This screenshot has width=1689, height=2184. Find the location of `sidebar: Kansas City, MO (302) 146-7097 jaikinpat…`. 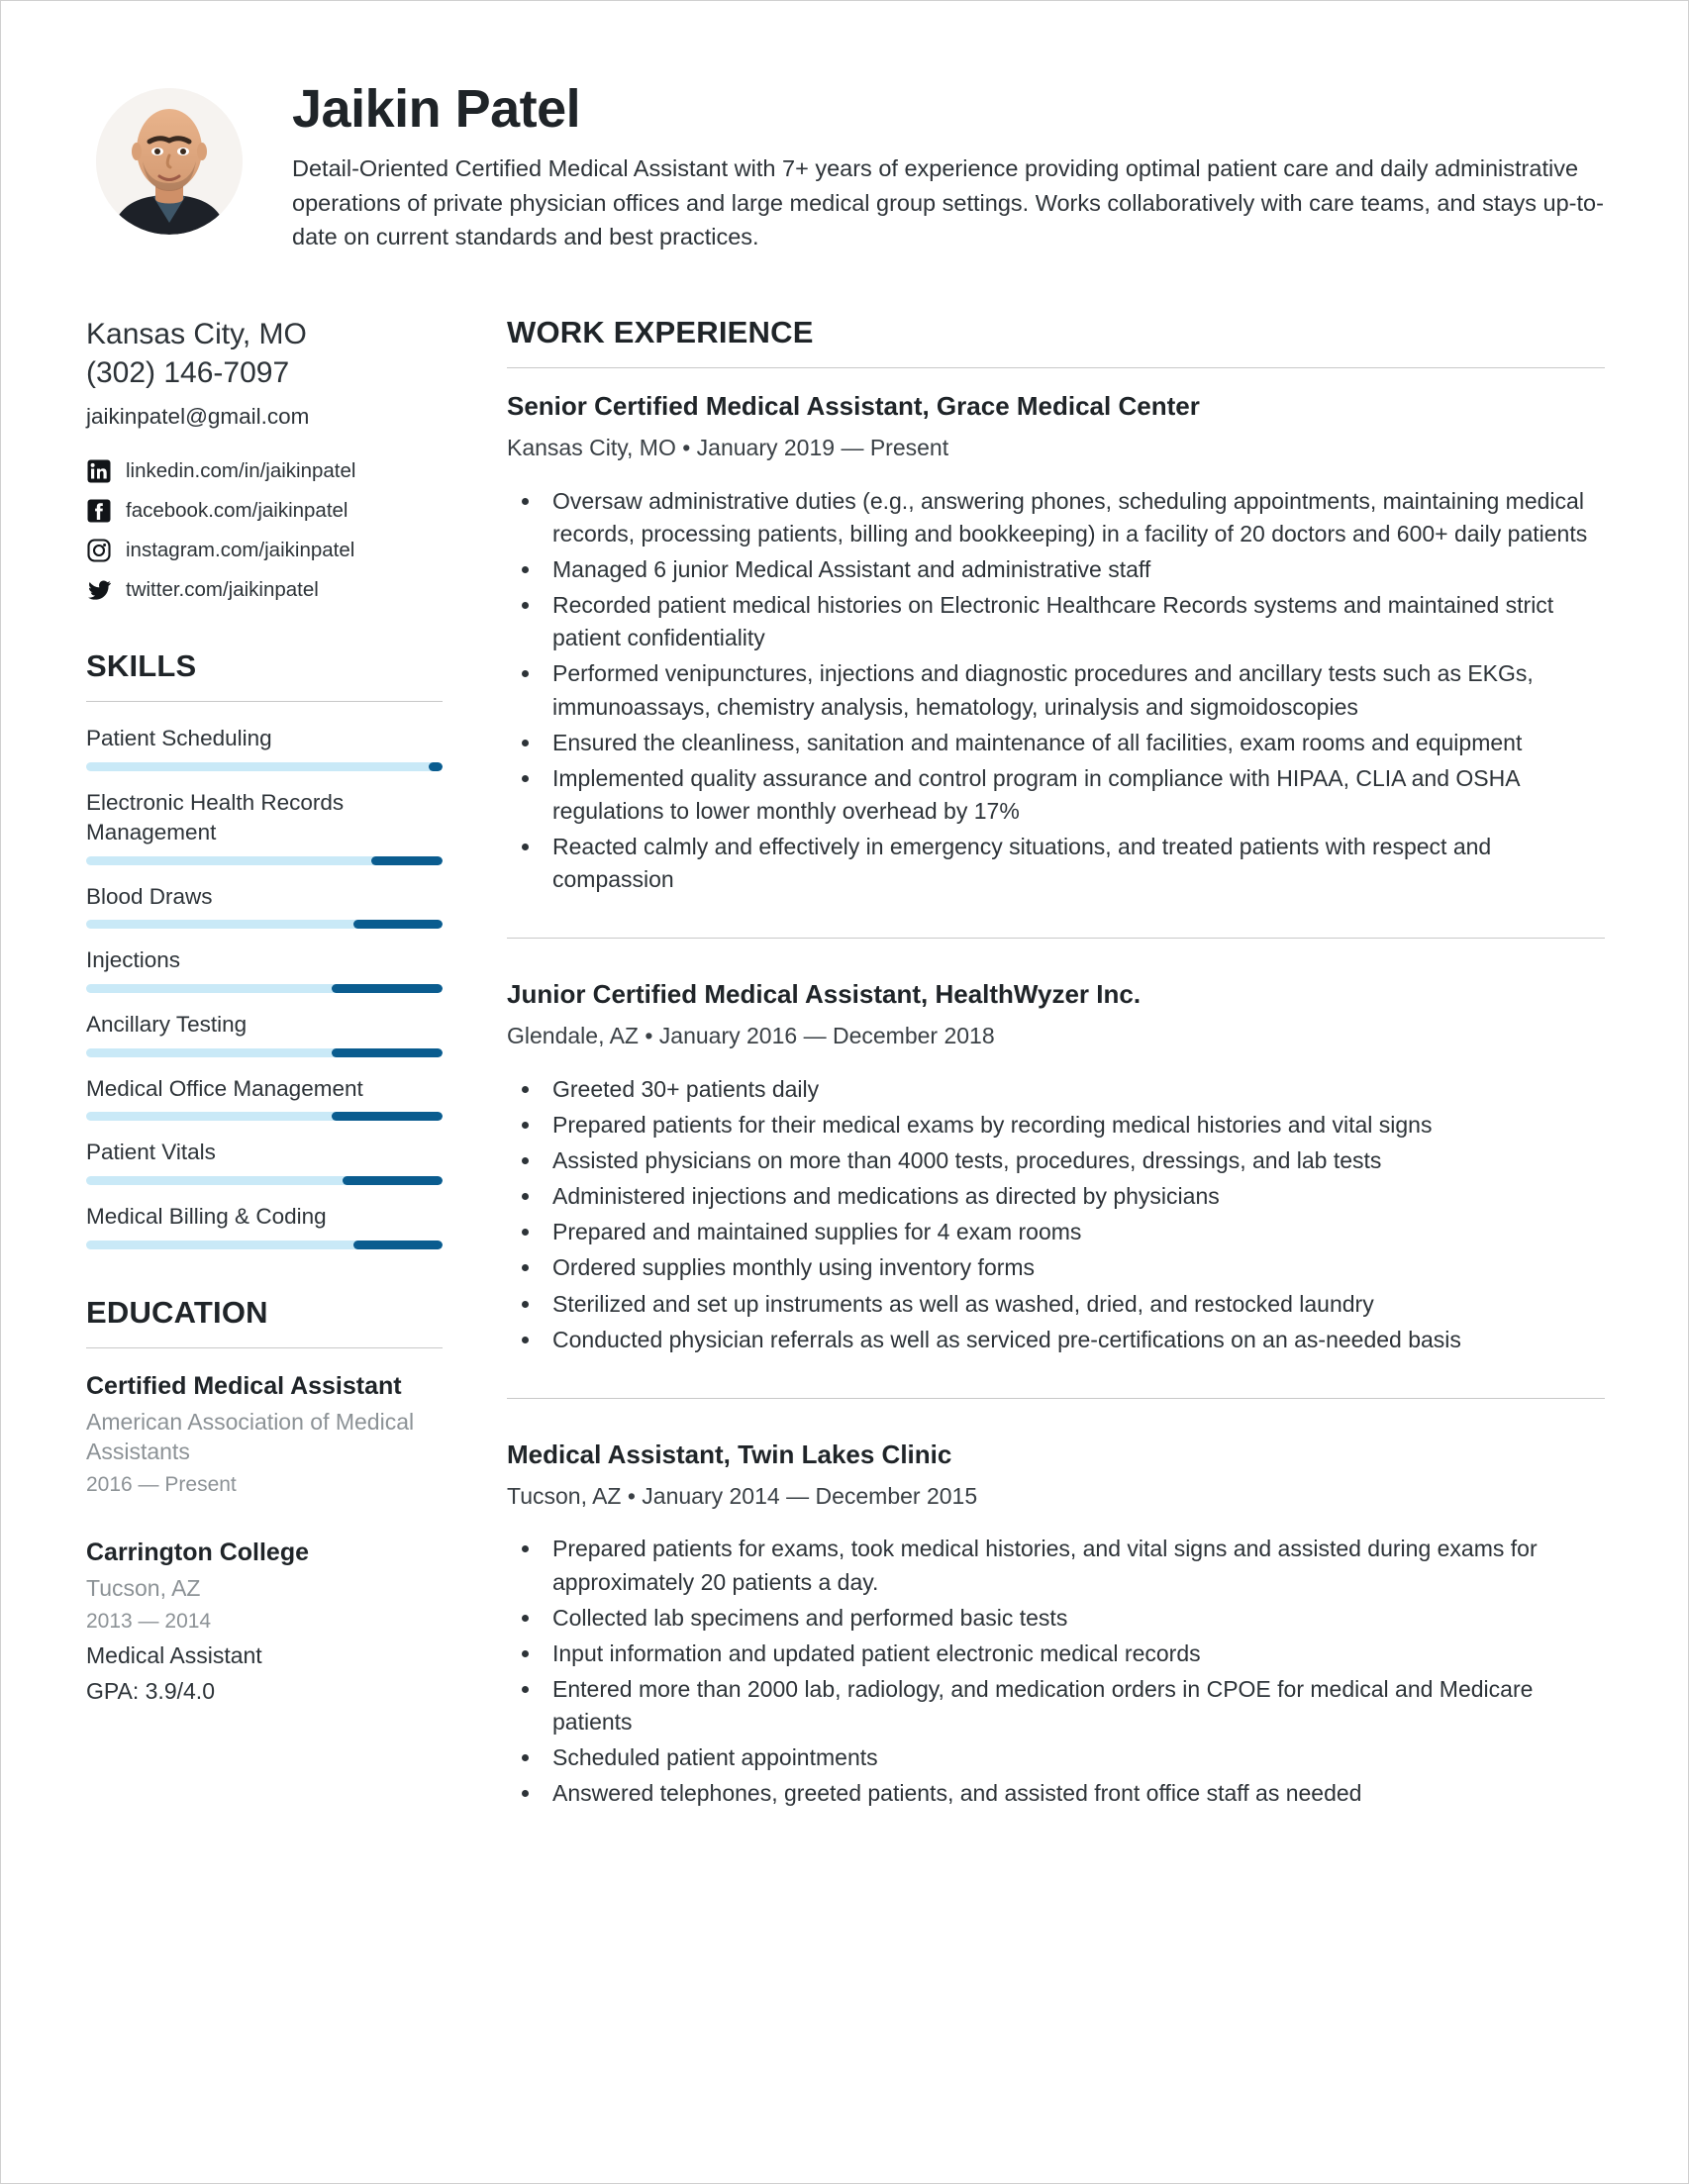

sidebar: Kansas City, MO (302) 146-7097 jaikinpat… is located at coordinates (264, 1064).